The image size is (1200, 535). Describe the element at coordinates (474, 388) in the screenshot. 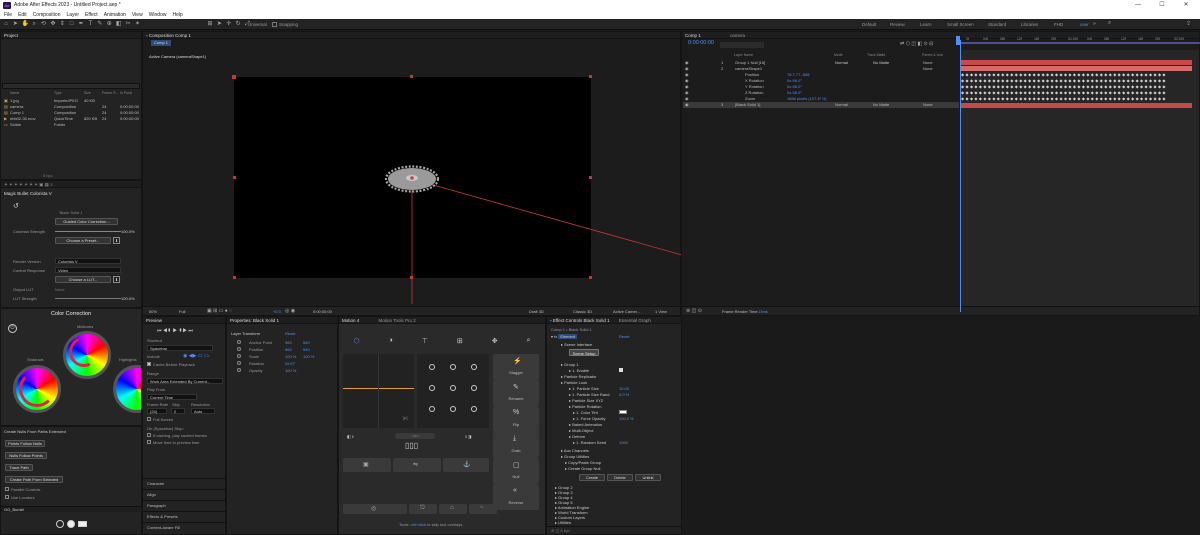

I see `anchor-mr` at that location.